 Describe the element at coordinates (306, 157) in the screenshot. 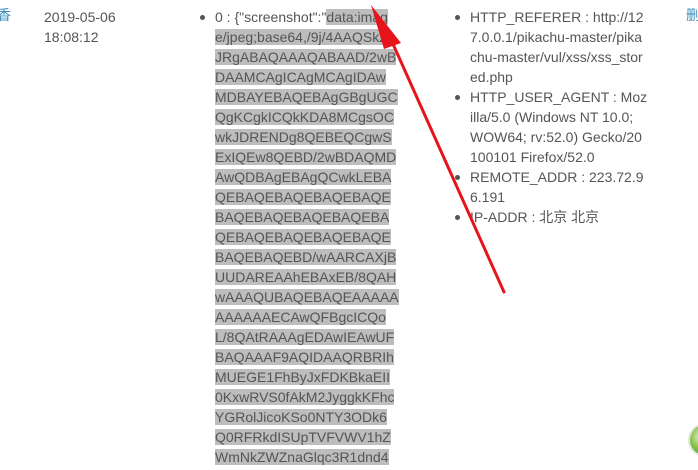

I see `data-line: ExIQEw8QEBD/2wBDAQMD` at that location.